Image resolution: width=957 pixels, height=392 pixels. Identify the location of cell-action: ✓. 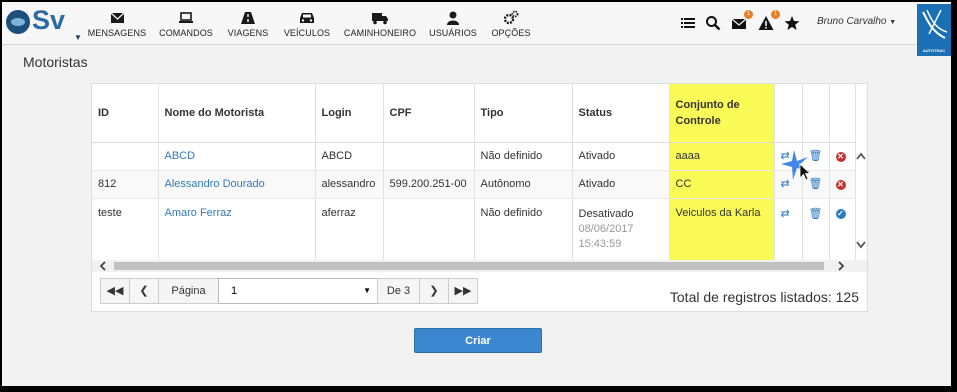
(842, 230).